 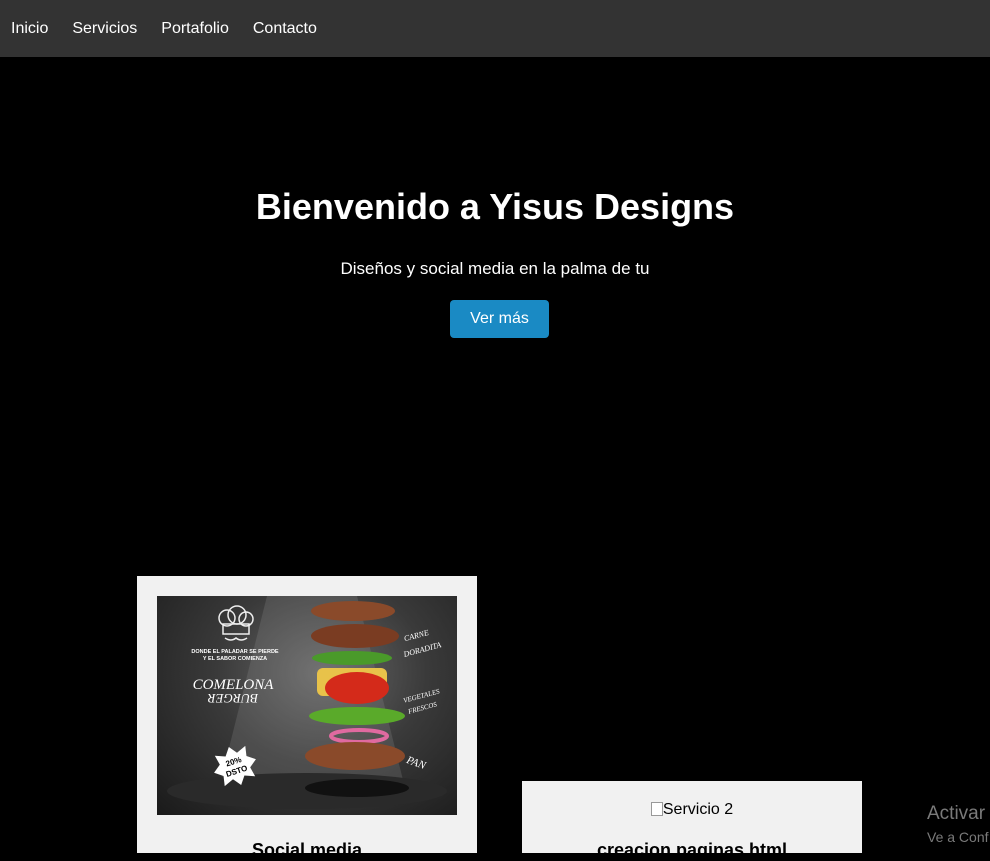 I want to click on navbar: Inicio Servicios Portafolio Contacto, so click(x=495, y=28).